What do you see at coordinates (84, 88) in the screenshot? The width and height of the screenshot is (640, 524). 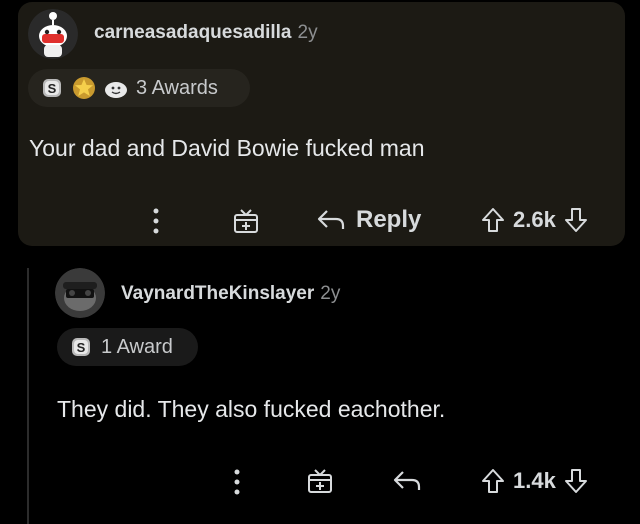 I see `gold-star-award-icon` at bounding box center [84, 88].